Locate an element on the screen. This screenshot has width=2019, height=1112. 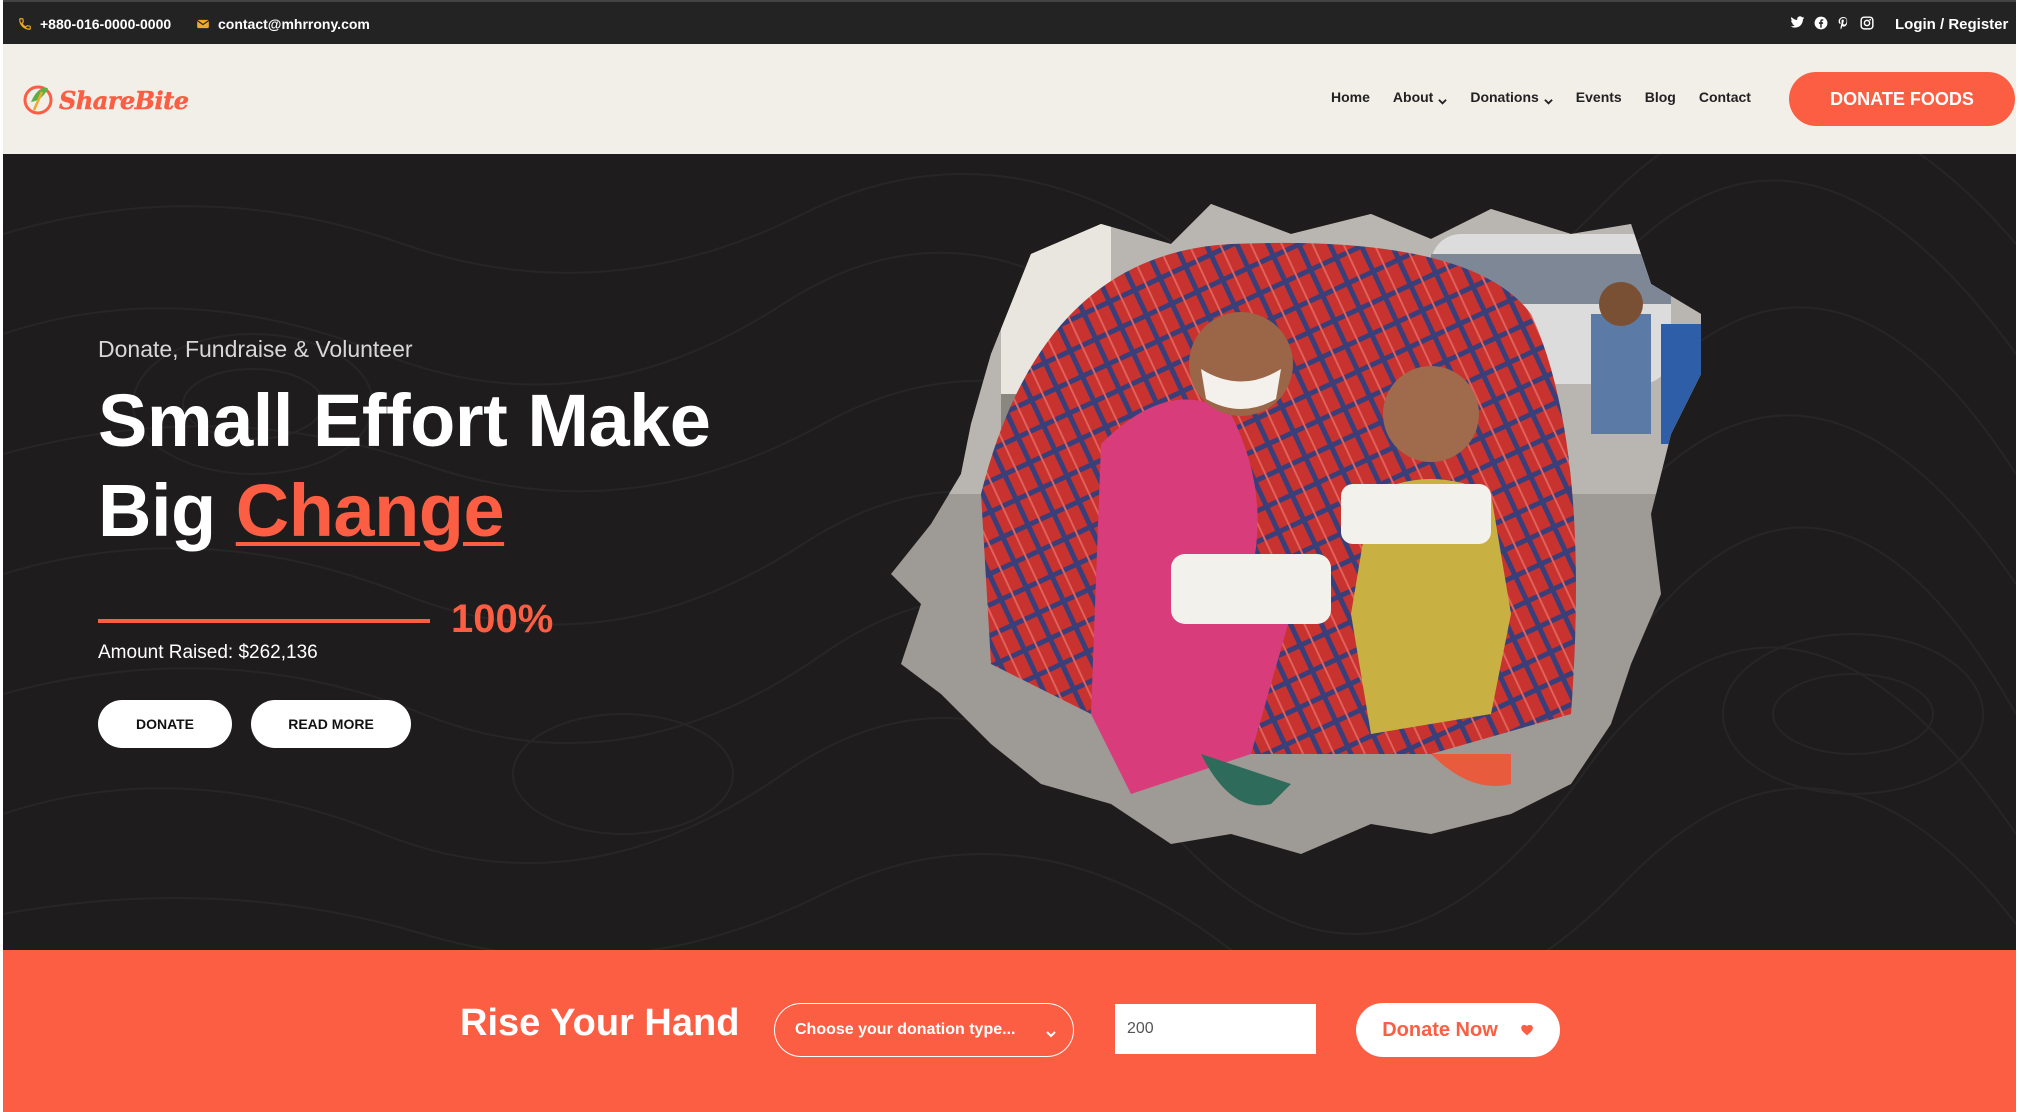
nav-contact: Contact is located at coordinates (1725, 97).